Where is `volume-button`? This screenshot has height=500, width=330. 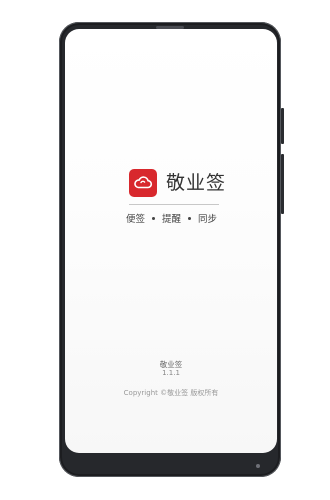
volume-button is located at coordinates (282, 184).